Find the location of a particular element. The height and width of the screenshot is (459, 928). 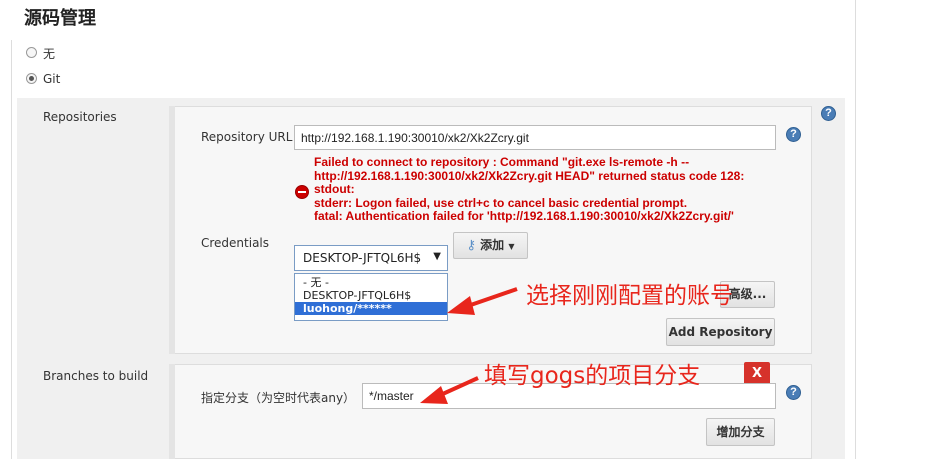

dropdown-option: DESKTOP-JFTQL6H$ is located at coordinates (371, 295).